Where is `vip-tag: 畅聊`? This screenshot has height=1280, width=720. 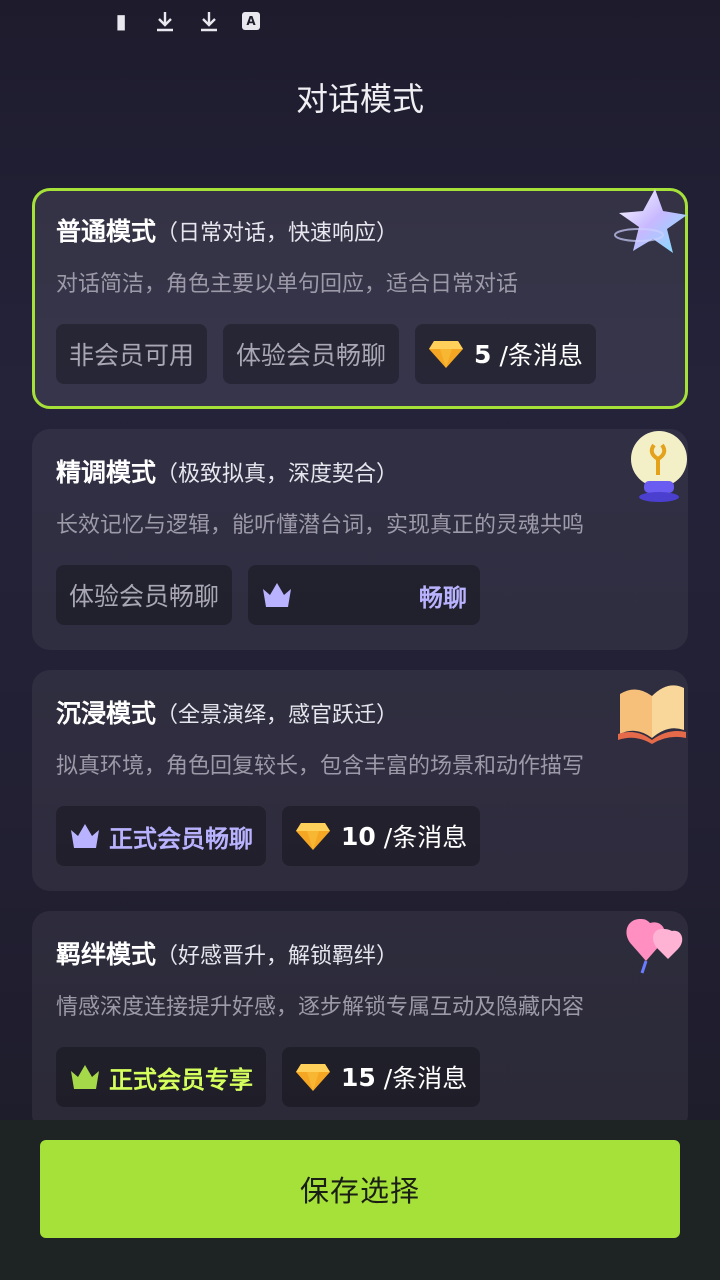
vip-tag: 畅聊 is located at coordinates (364, 595).